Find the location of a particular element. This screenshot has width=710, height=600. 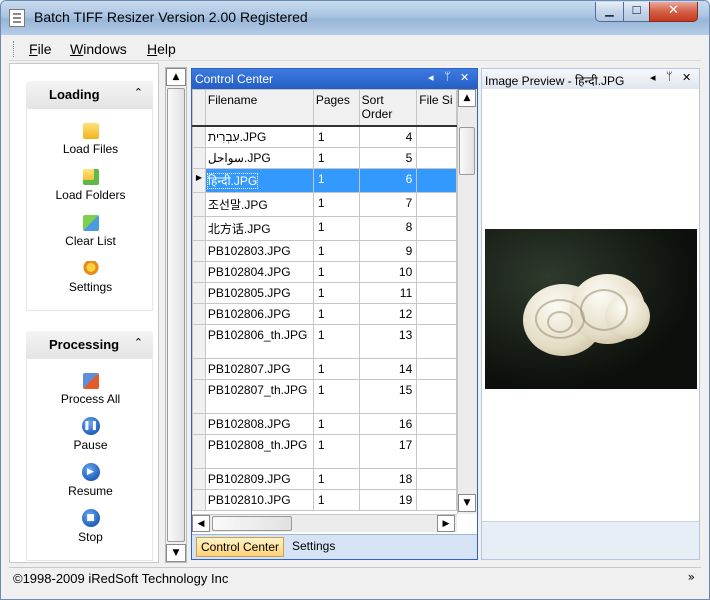

table-row: PB102807_th.JPG 1 15 is located at coordinates (324, 396).